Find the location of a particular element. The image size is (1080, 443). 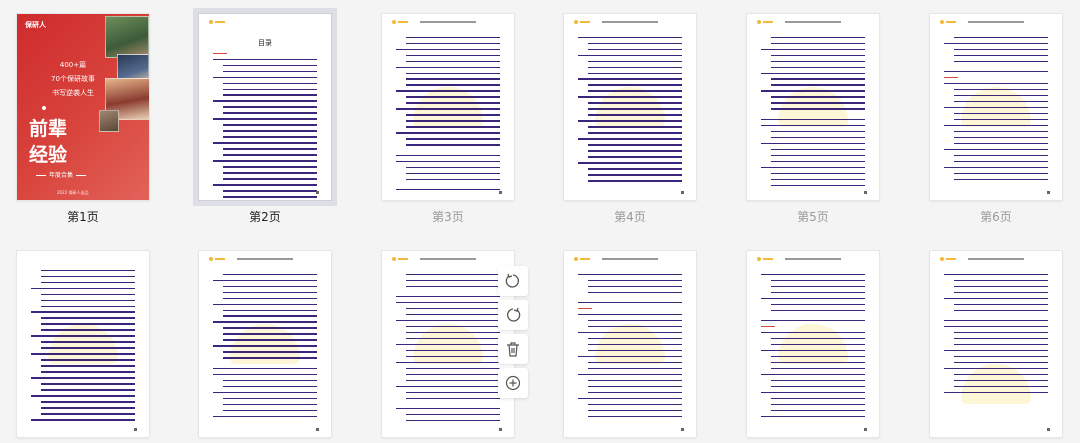

page-label-3: 第3页 is located at coordinates (448, 217).